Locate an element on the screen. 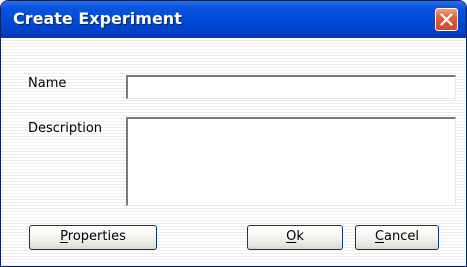 This screenshot has width=467, height=267. name-input is located at coordinates (291, 87).